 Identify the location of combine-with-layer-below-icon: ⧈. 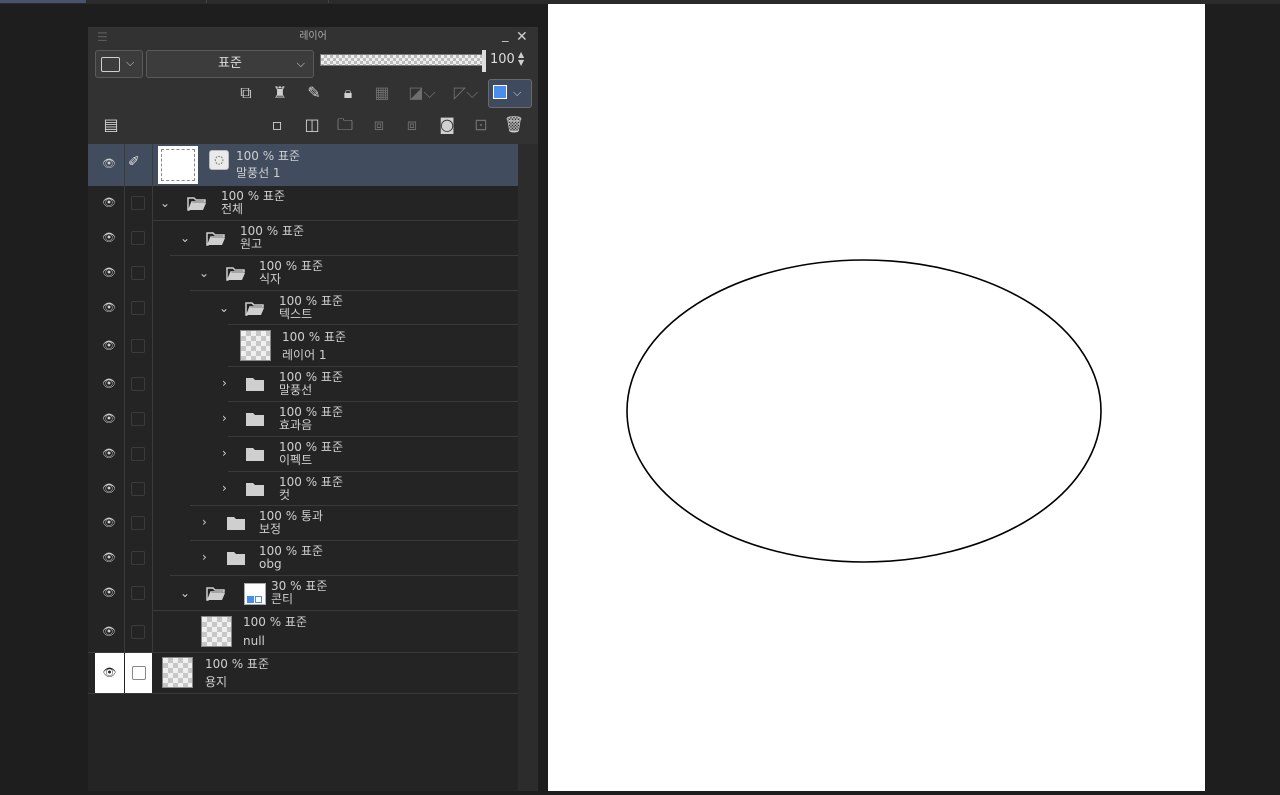
(412, 125).